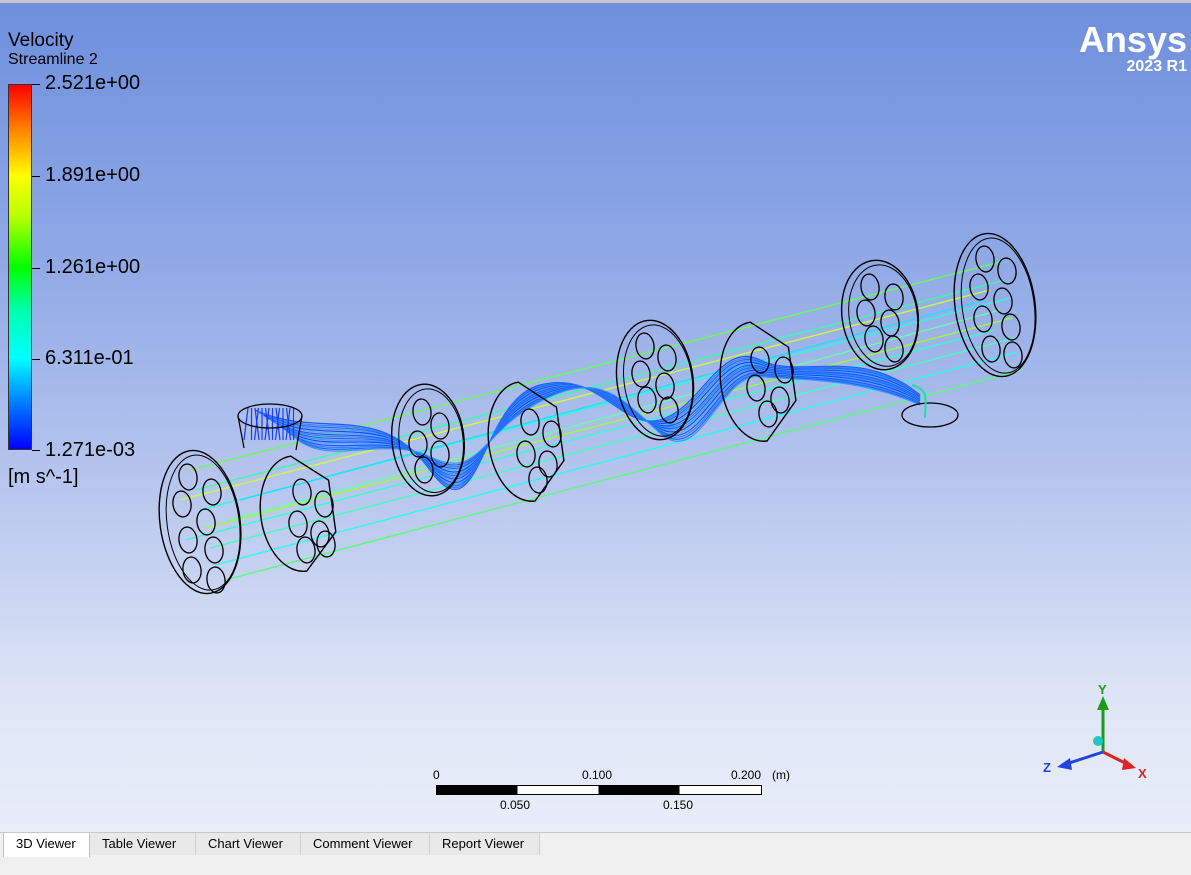 The width and height of the screenshot is (1191, 875). Describe the element at coordinates (1132, 39) in the screenshot. I see `brand-name: Ansys` at that location.